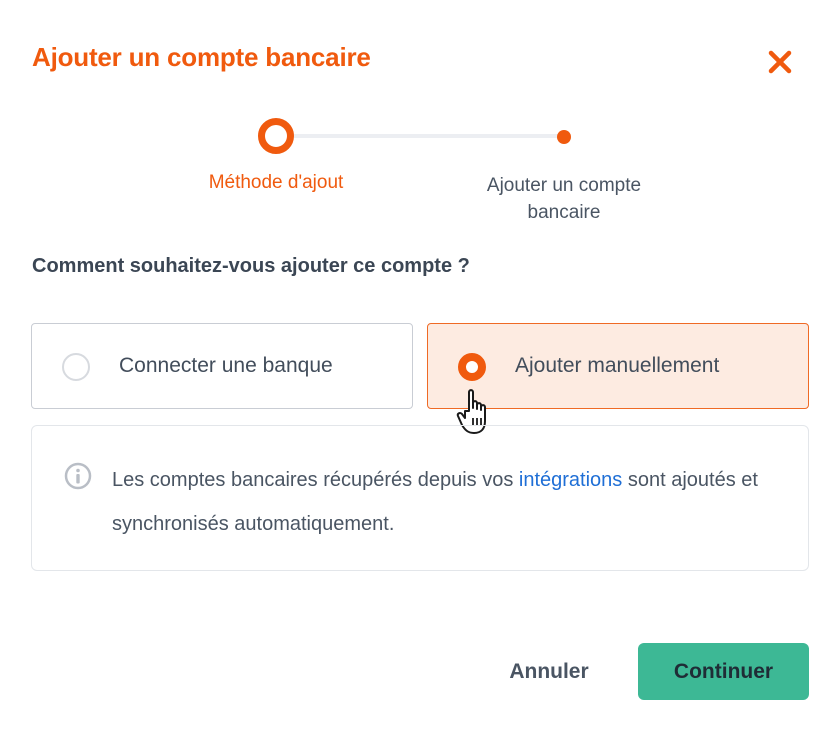  I want to click on option-add-manually: Ajouter manuellement, so click(618, 366).